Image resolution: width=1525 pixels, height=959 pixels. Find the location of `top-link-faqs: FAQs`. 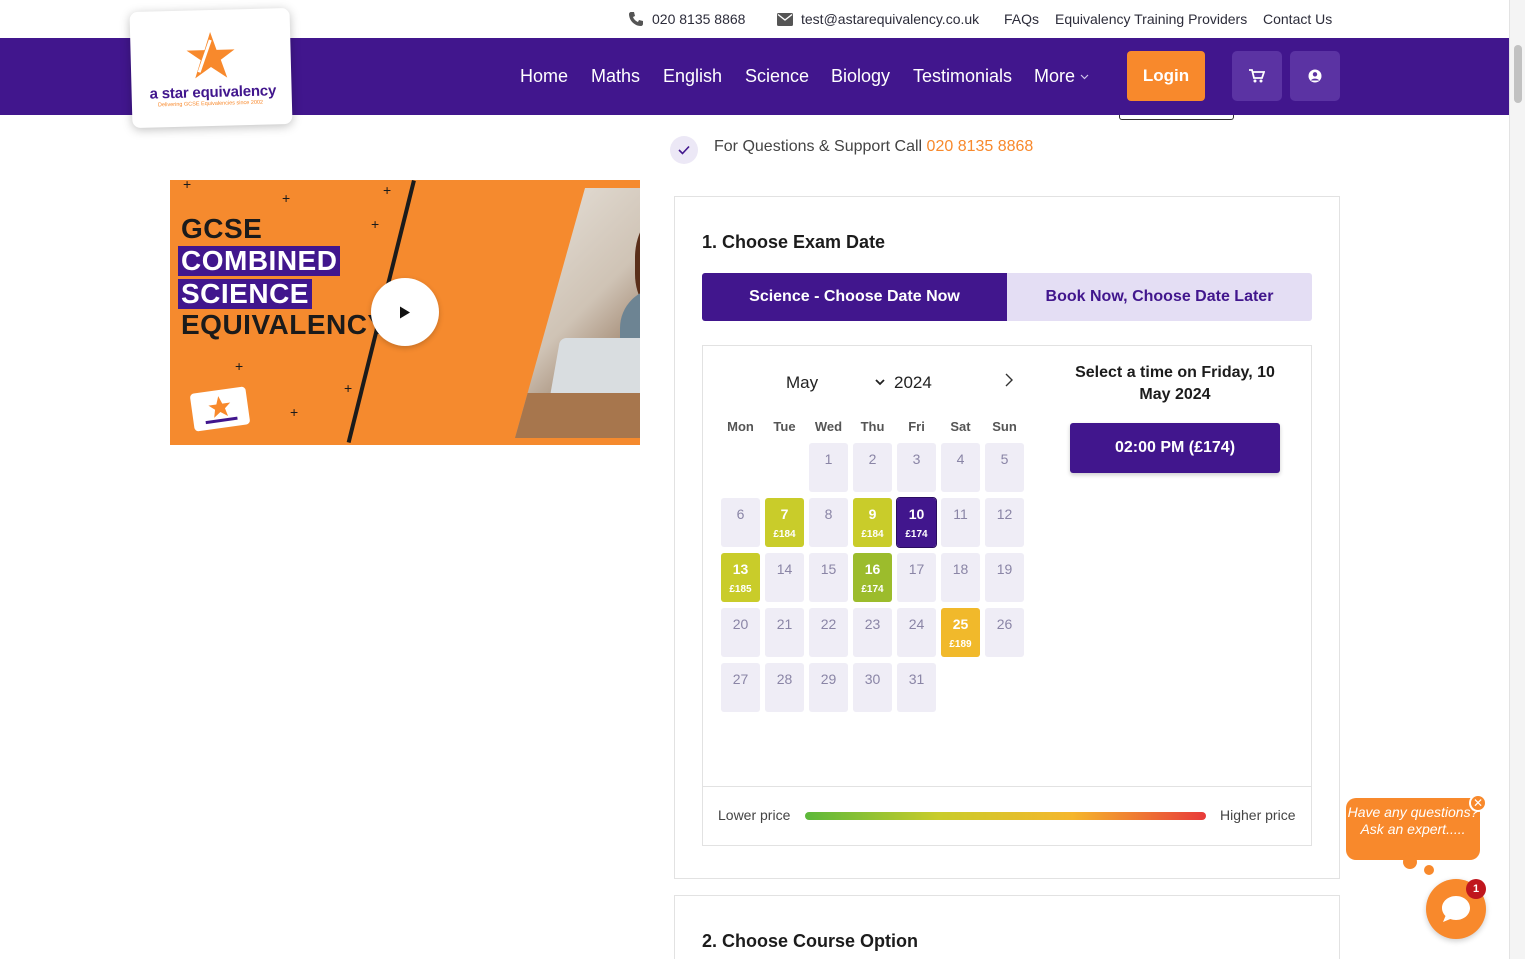

top-link-faqs: FAQs is located at coordinates (1021, 19).